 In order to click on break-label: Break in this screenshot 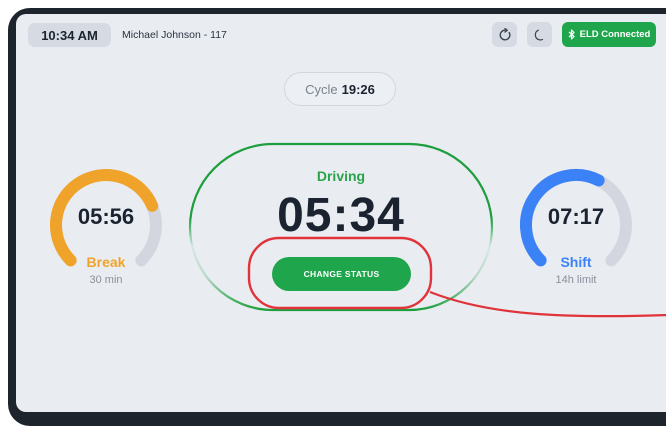, I will do `click(106, 262)`.